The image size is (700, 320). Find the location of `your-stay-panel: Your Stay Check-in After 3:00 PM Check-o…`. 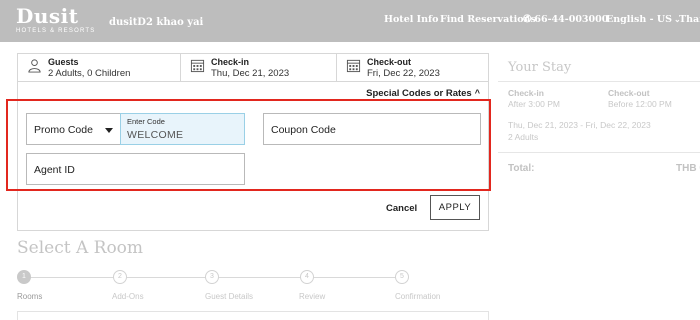

your-stay-panel: Your Stay Check-in After 3:00 PM Check-o… is located at coordinates (599, 118).